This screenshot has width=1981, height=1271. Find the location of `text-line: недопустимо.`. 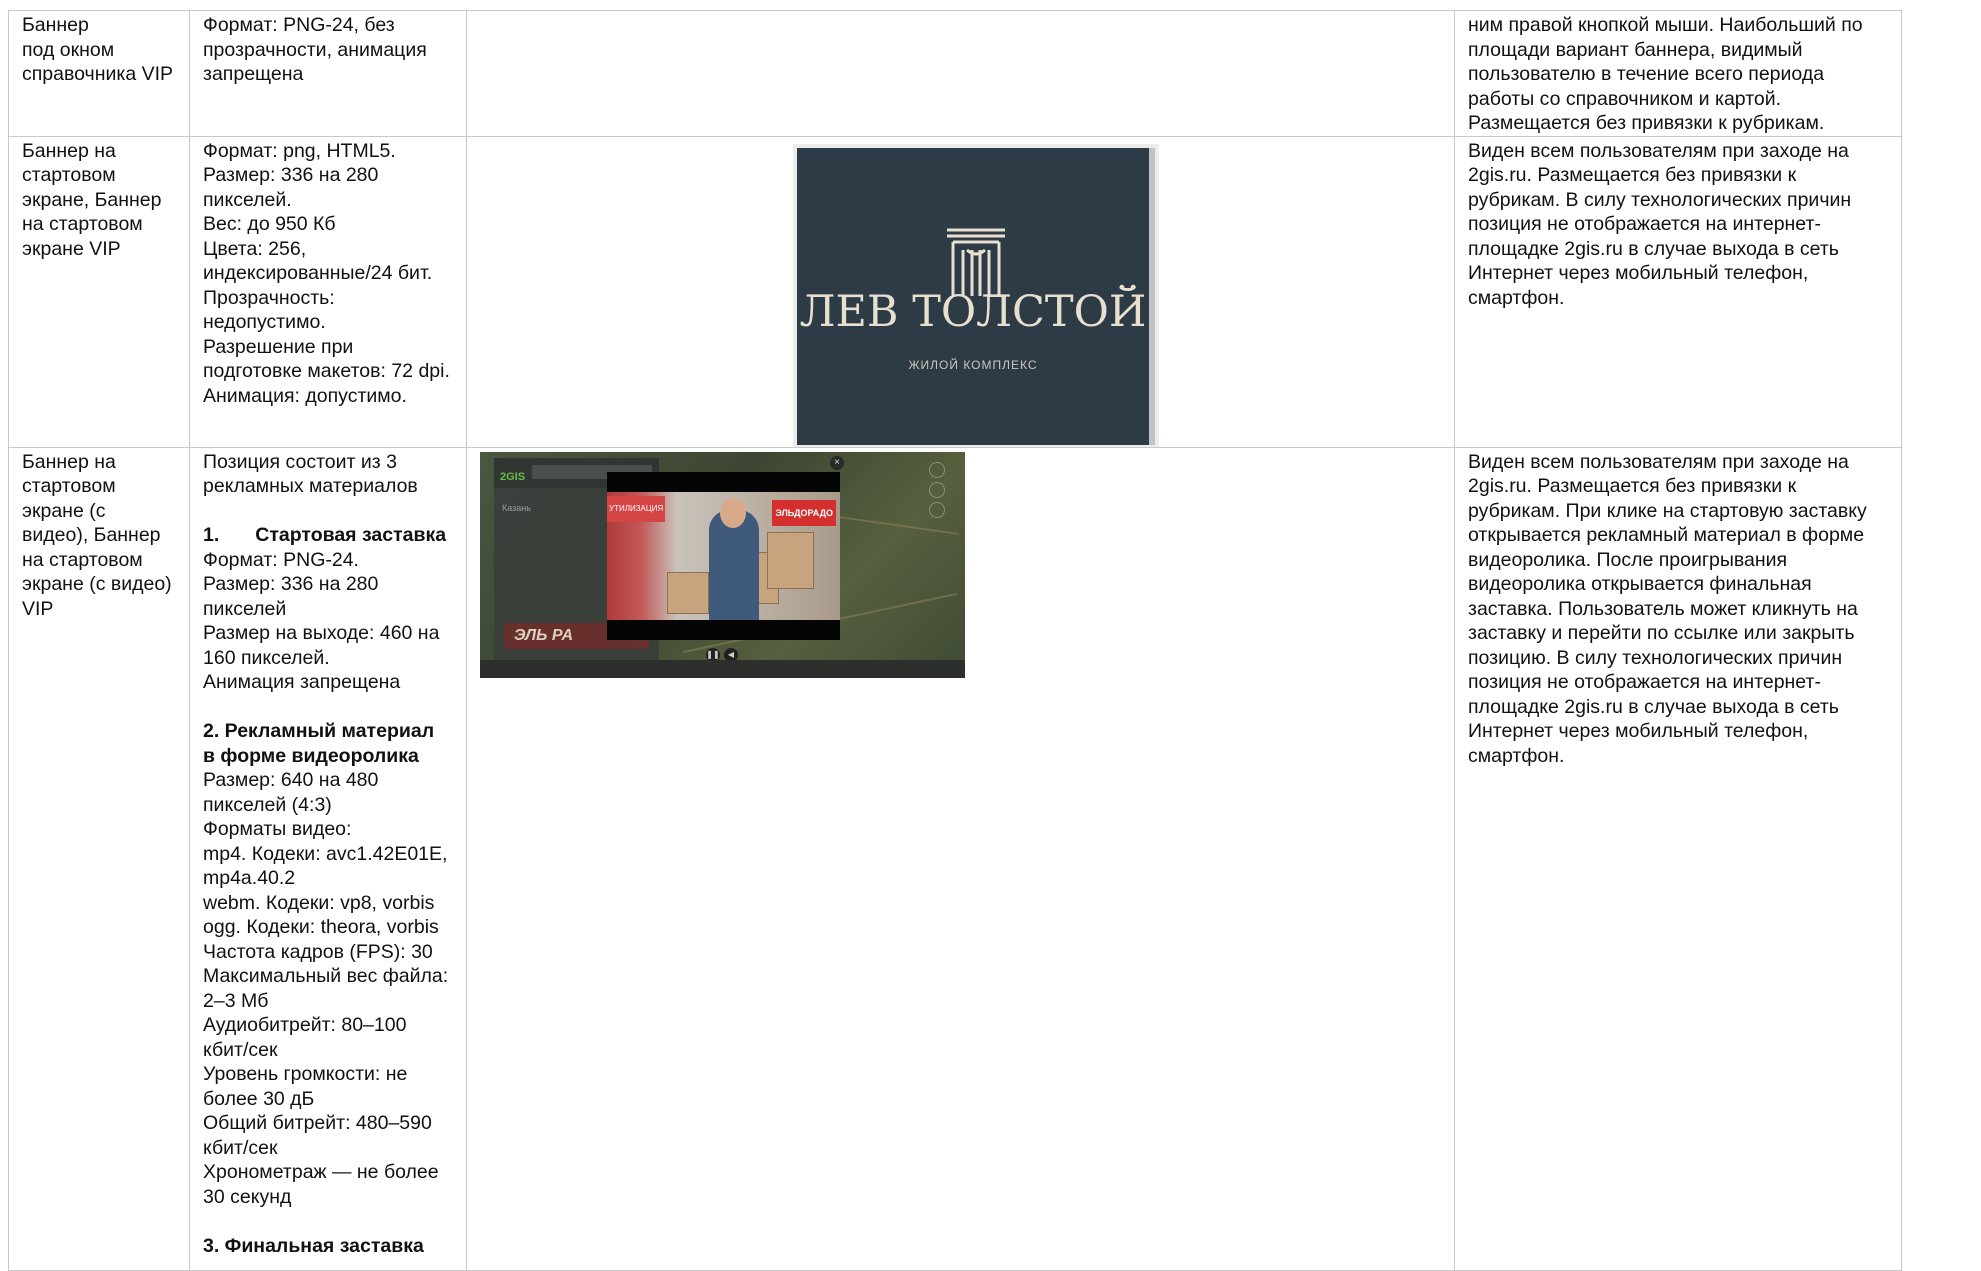

text-line: недопустимо. is located at coordinates (264, 322).